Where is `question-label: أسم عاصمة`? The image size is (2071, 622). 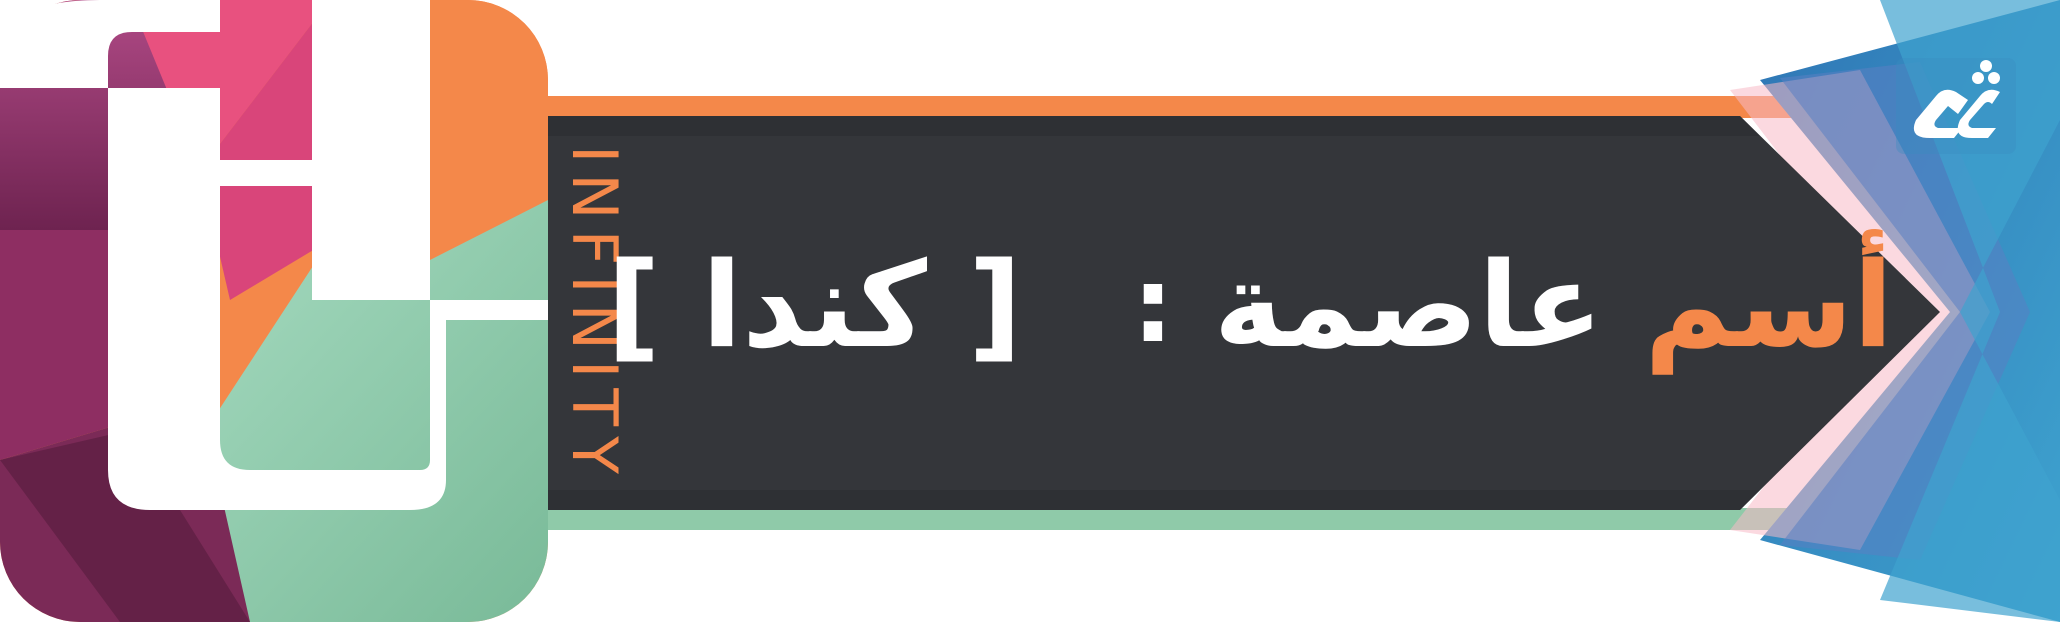 question-label: أسم عاصمة is located at coordinates (1554, 305).